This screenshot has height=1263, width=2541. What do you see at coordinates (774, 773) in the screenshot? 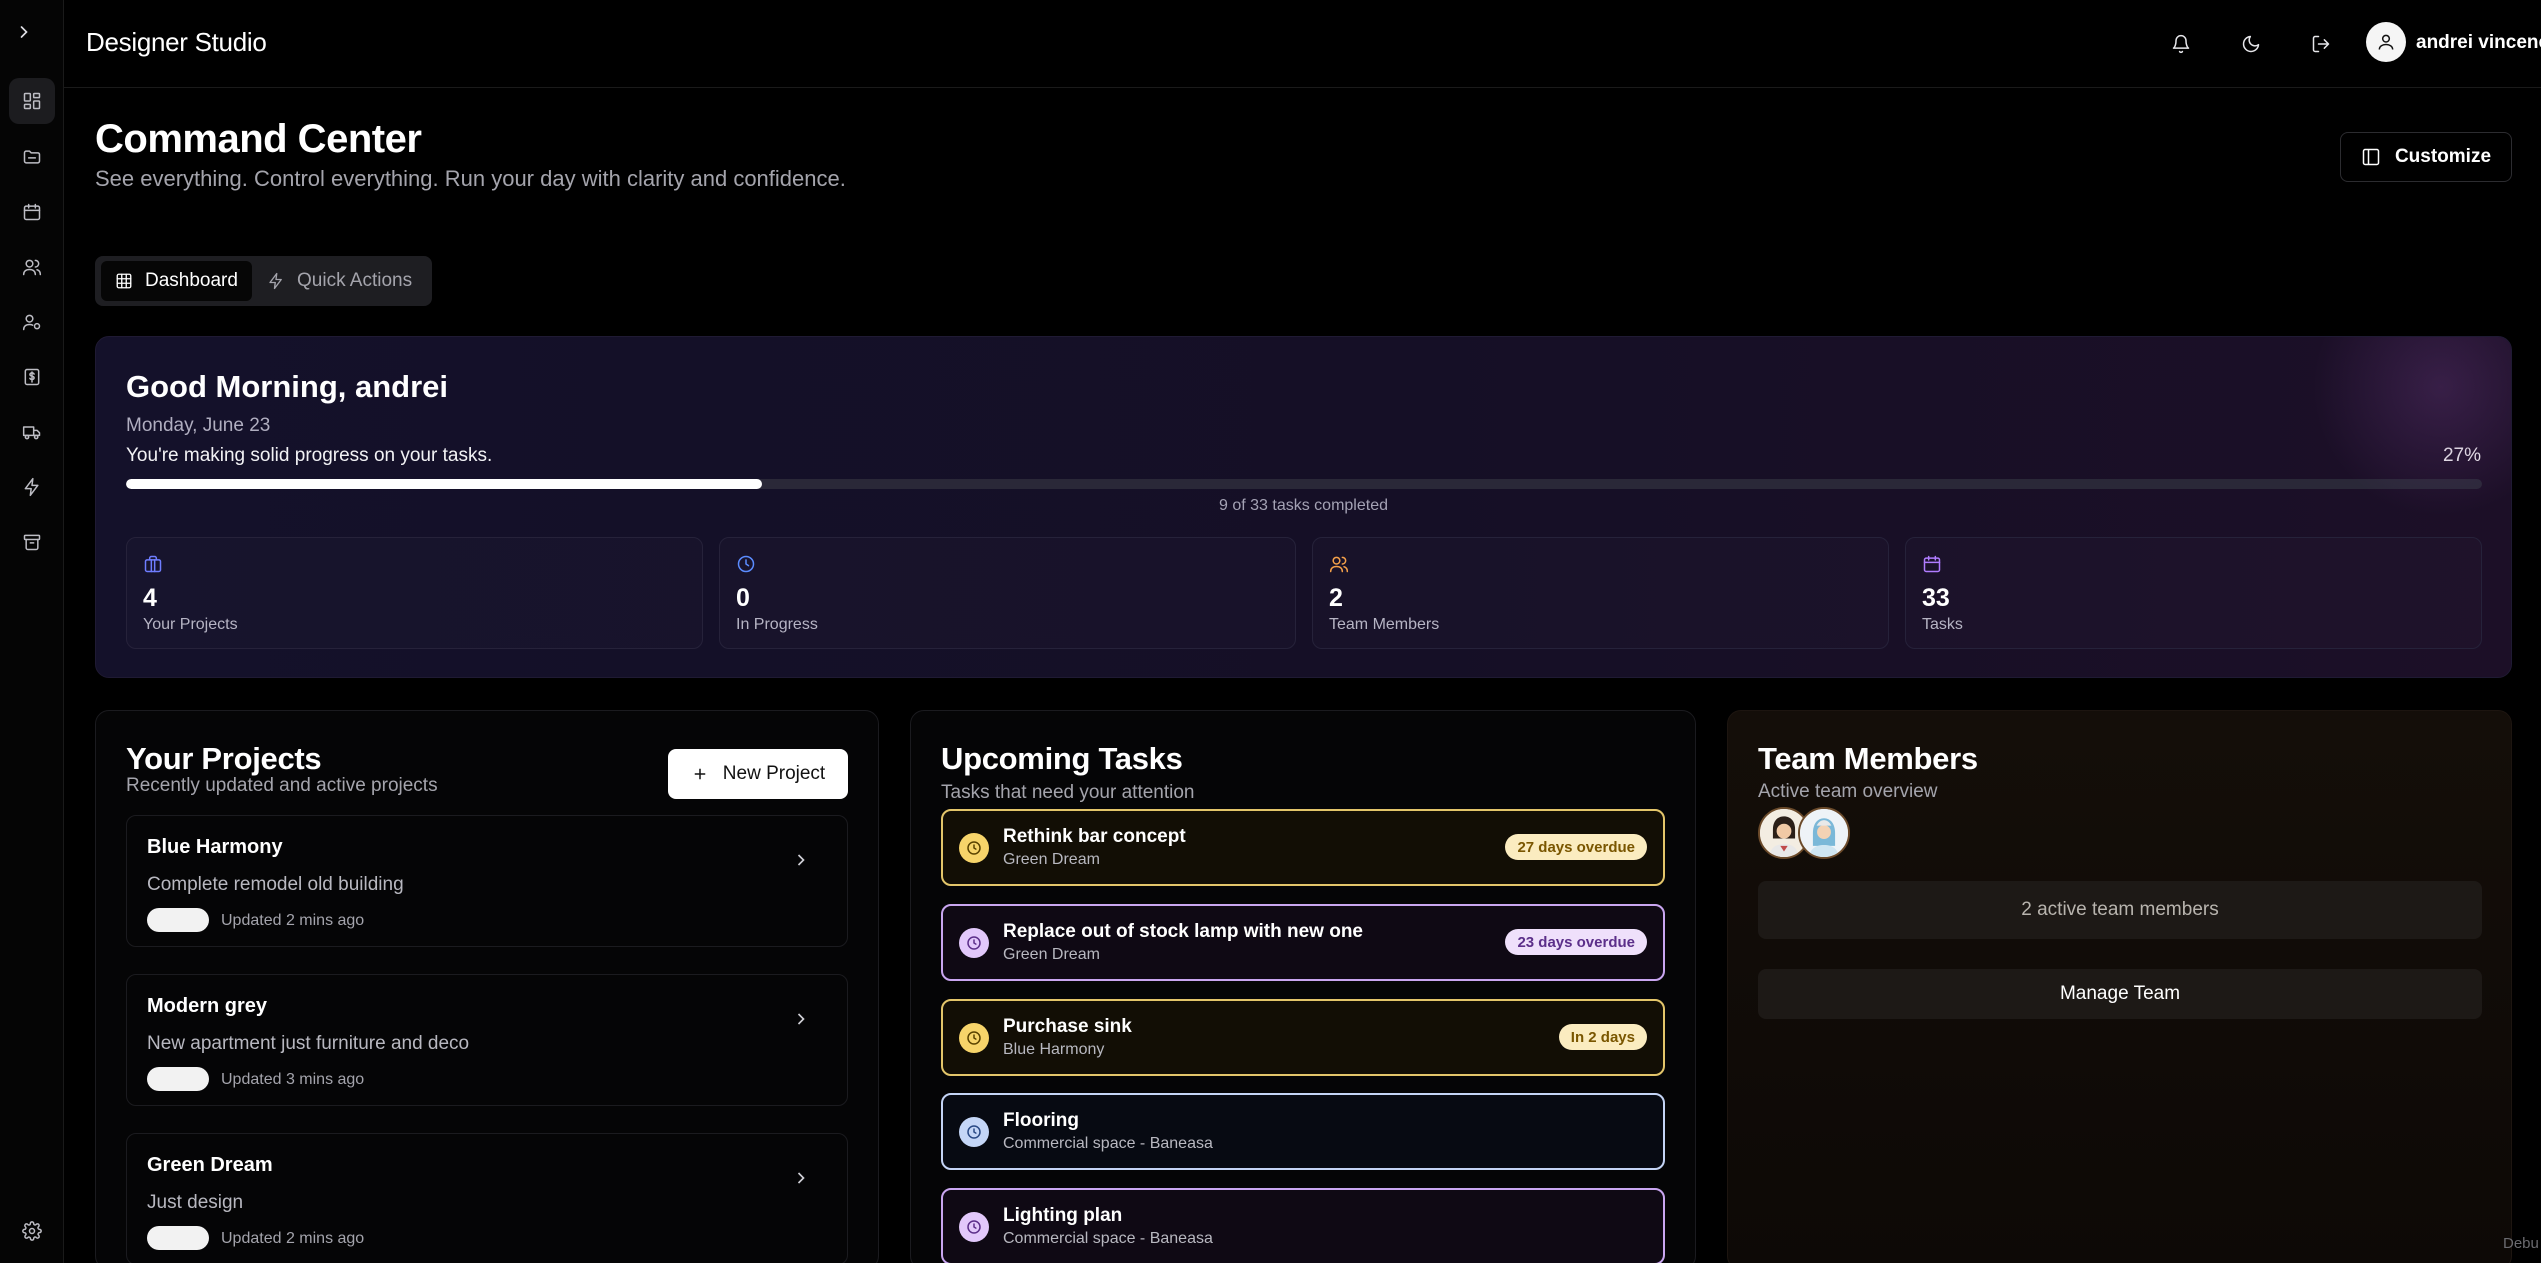
I see `new-project-label: New Project` at bounding box center [774, 773].